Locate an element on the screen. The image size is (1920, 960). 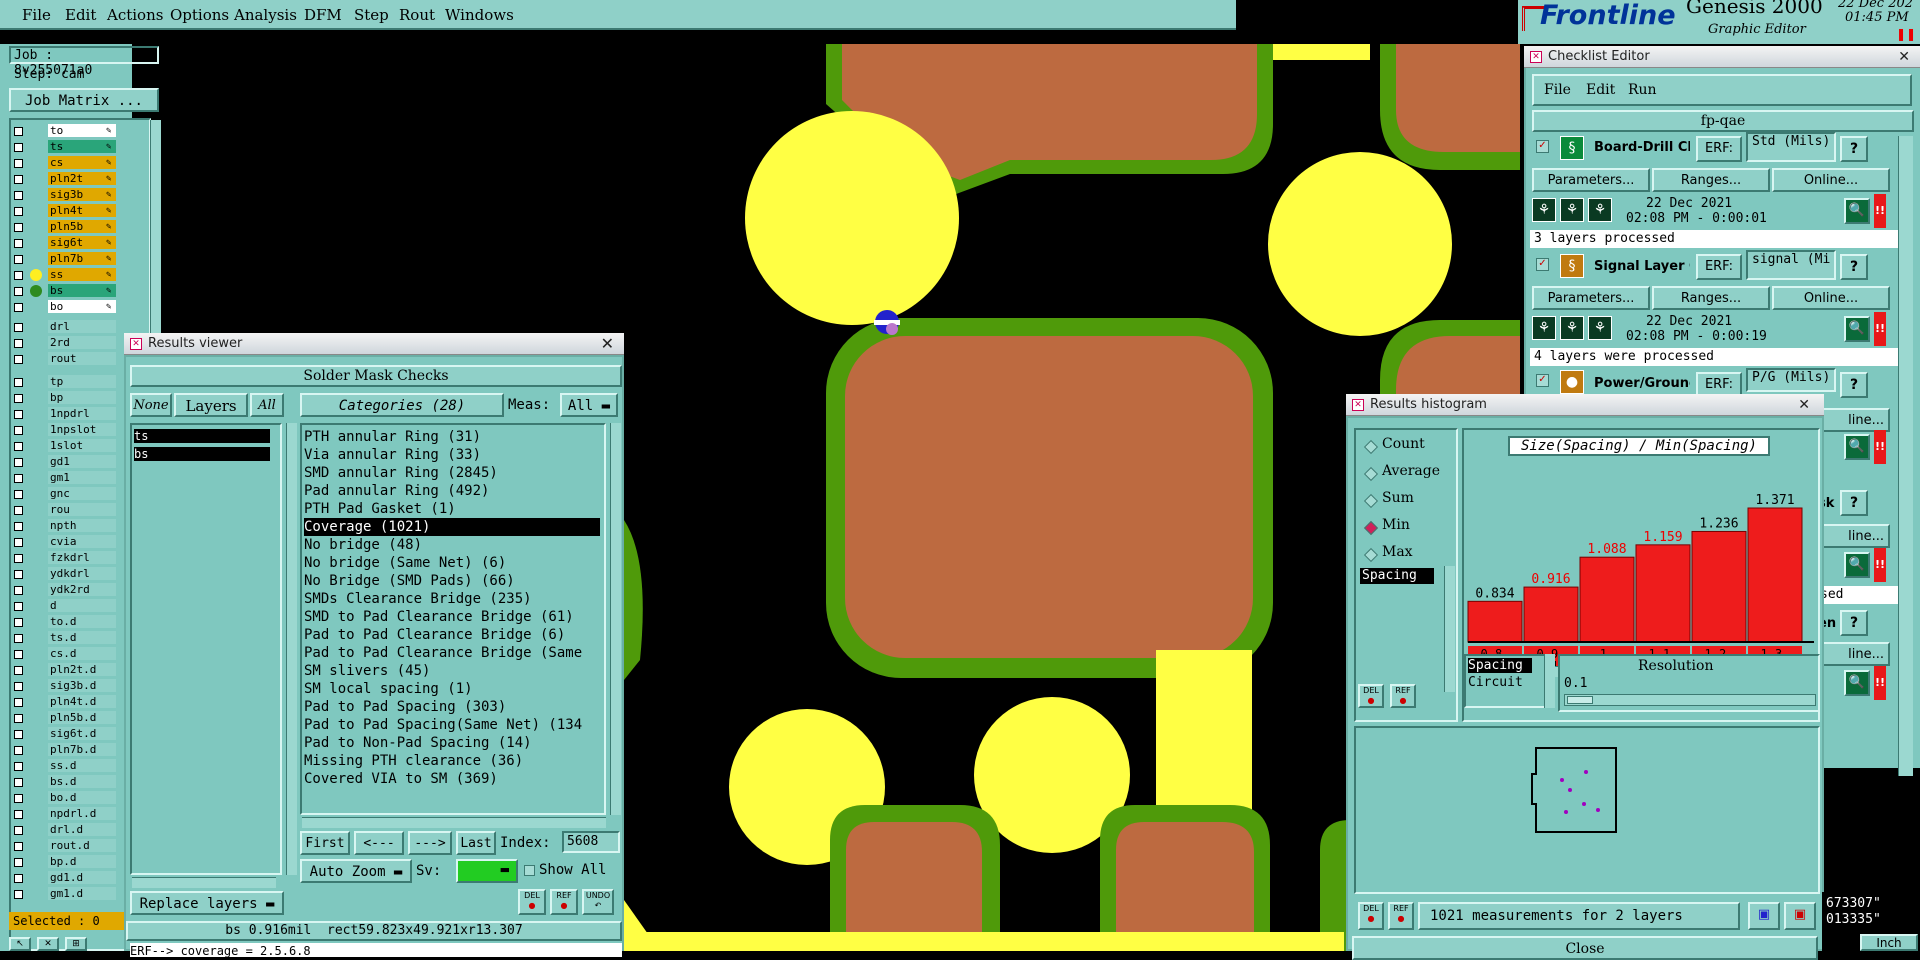
layer-row: bp.d is located at coordinates (69, 862).